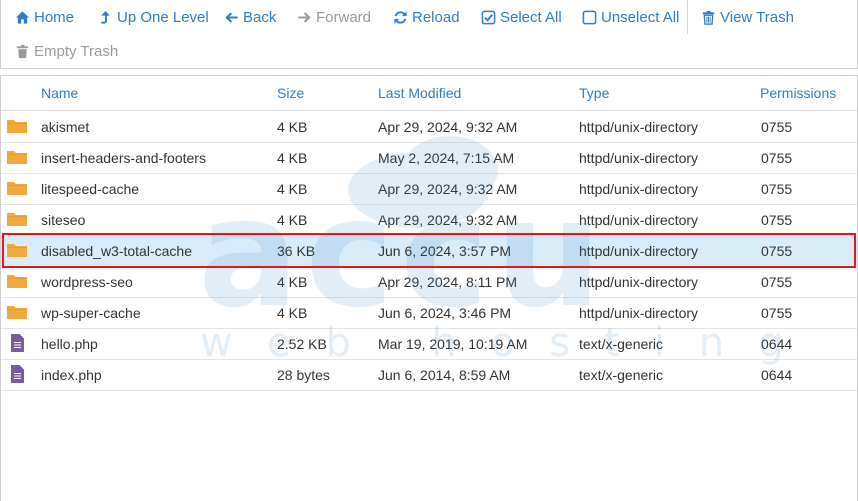  I want to click on file-name: akismet, so click(65, 127).